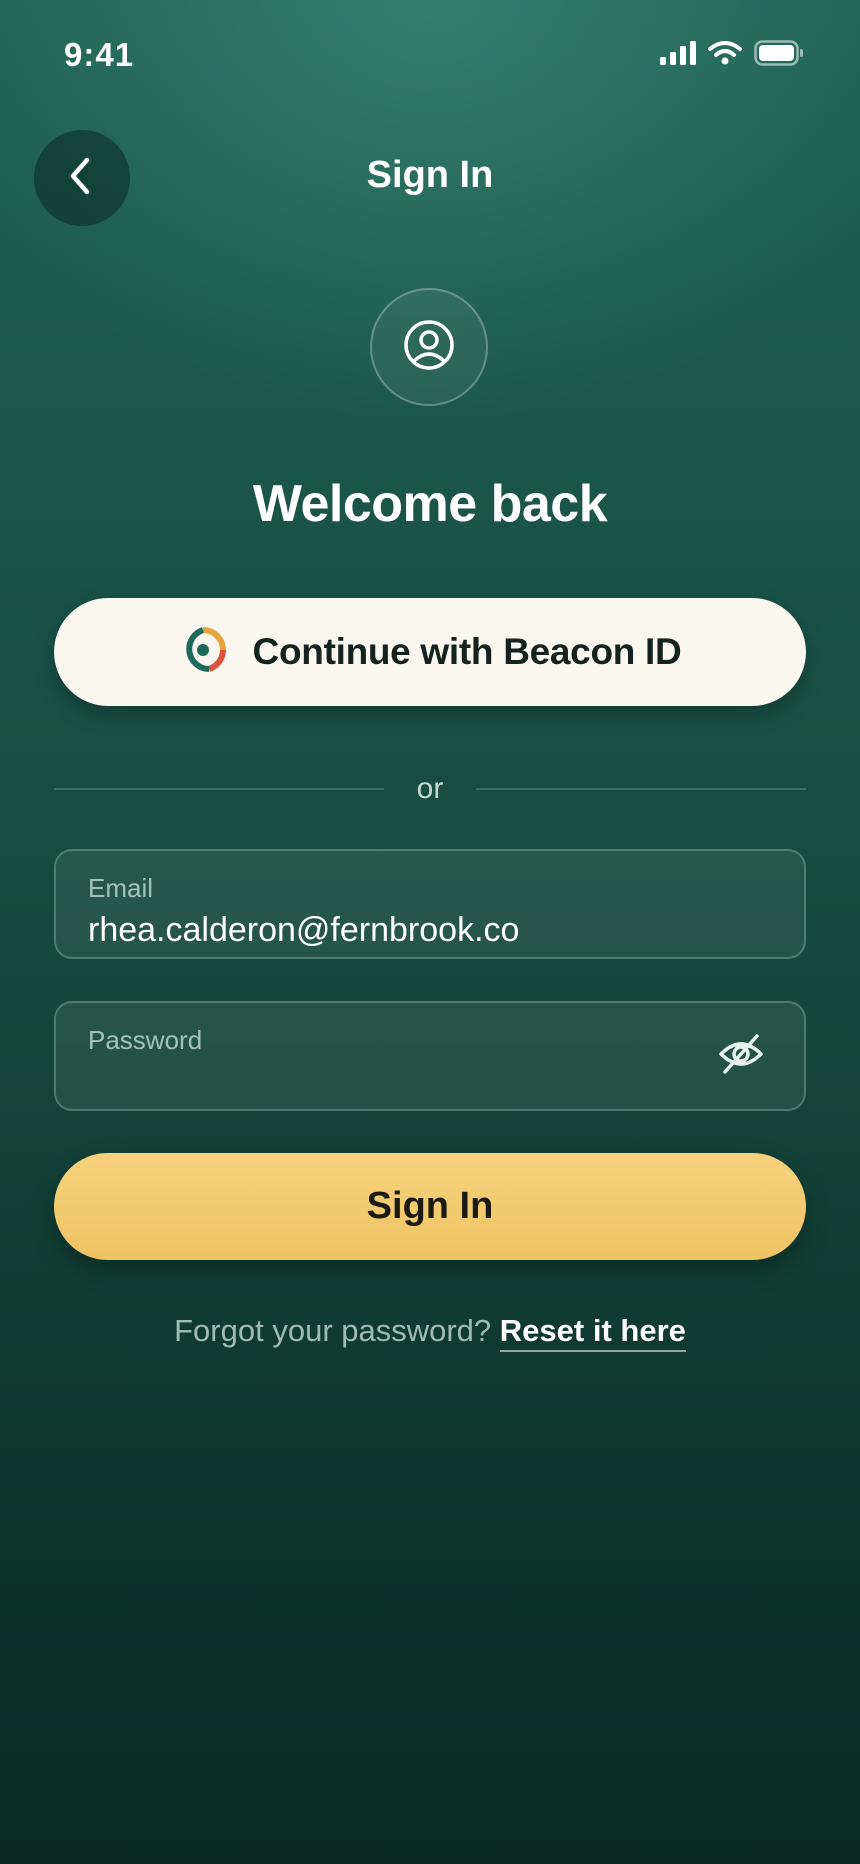 Image resolution: width=860 pixels, height=1864 pixels. Describe the element at coordinates (430, 904) in the screenshot. I see `email-field: Email rhea.calderon@fernbrook.co` at that location.